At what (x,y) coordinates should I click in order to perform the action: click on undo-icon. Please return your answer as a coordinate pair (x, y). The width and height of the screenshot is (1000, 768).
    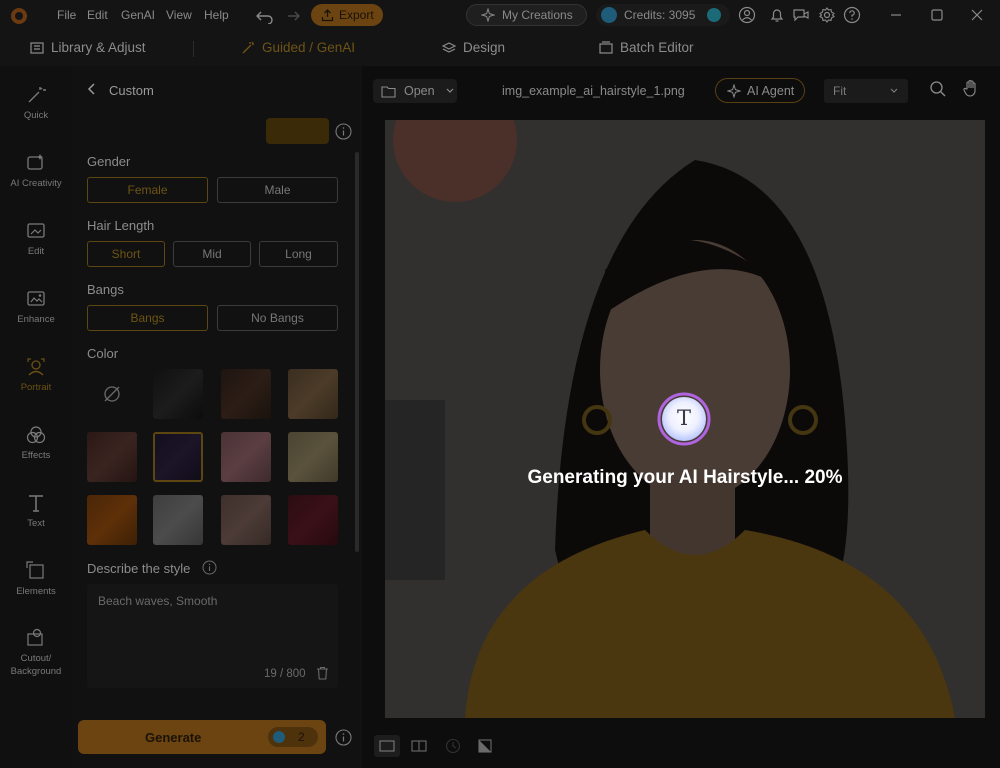
    Looking at the image, I should click on (265, 16).